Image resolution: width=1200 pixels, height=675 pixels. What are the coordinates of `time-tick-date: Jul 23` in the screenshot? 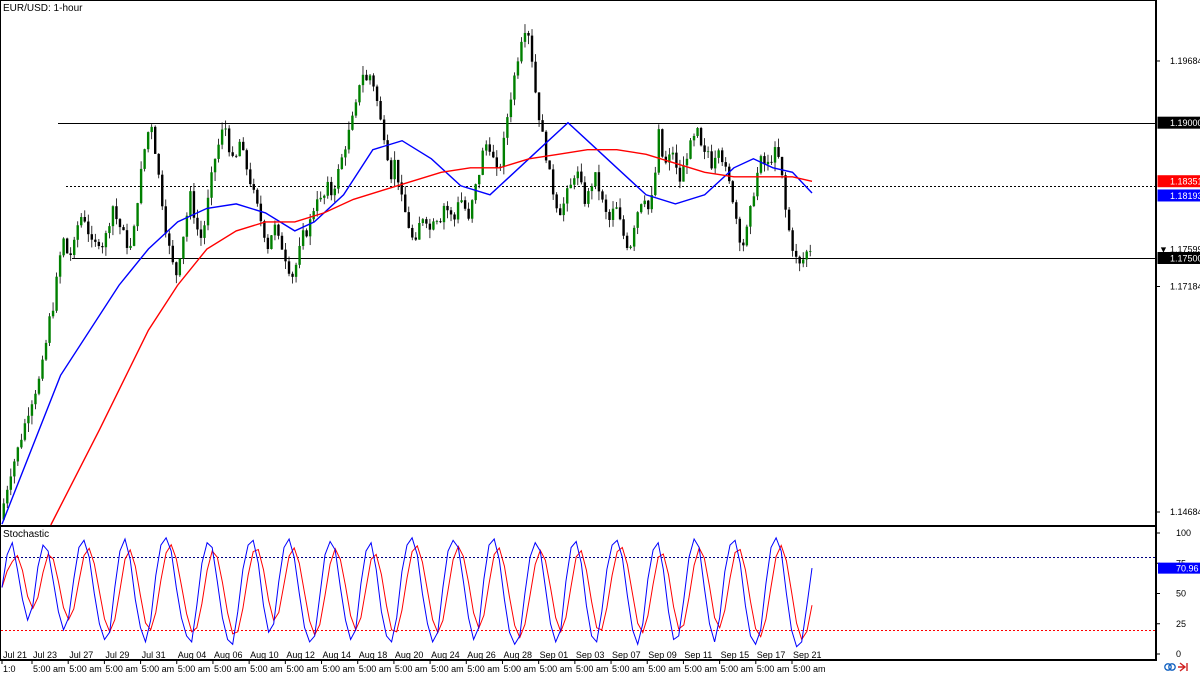 It's located at (45, 655).